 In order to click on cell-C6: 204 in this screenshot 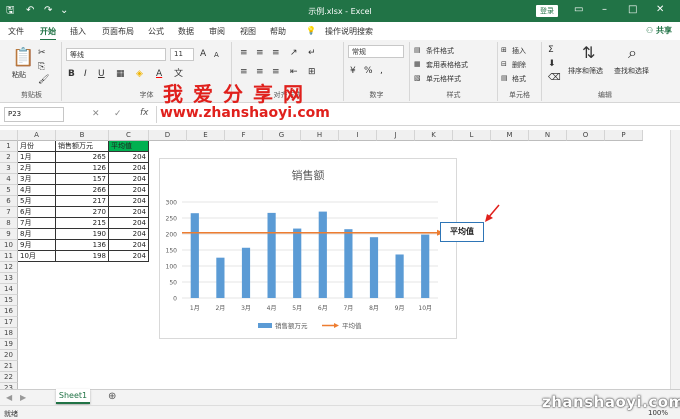, I will do `click(129, 201)`.